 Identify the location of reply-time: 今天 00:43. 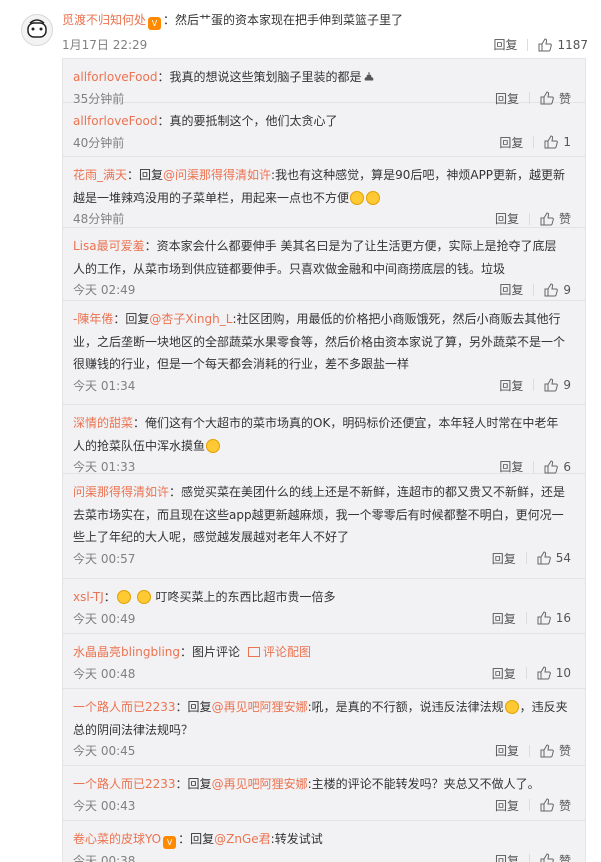
(104, 805).